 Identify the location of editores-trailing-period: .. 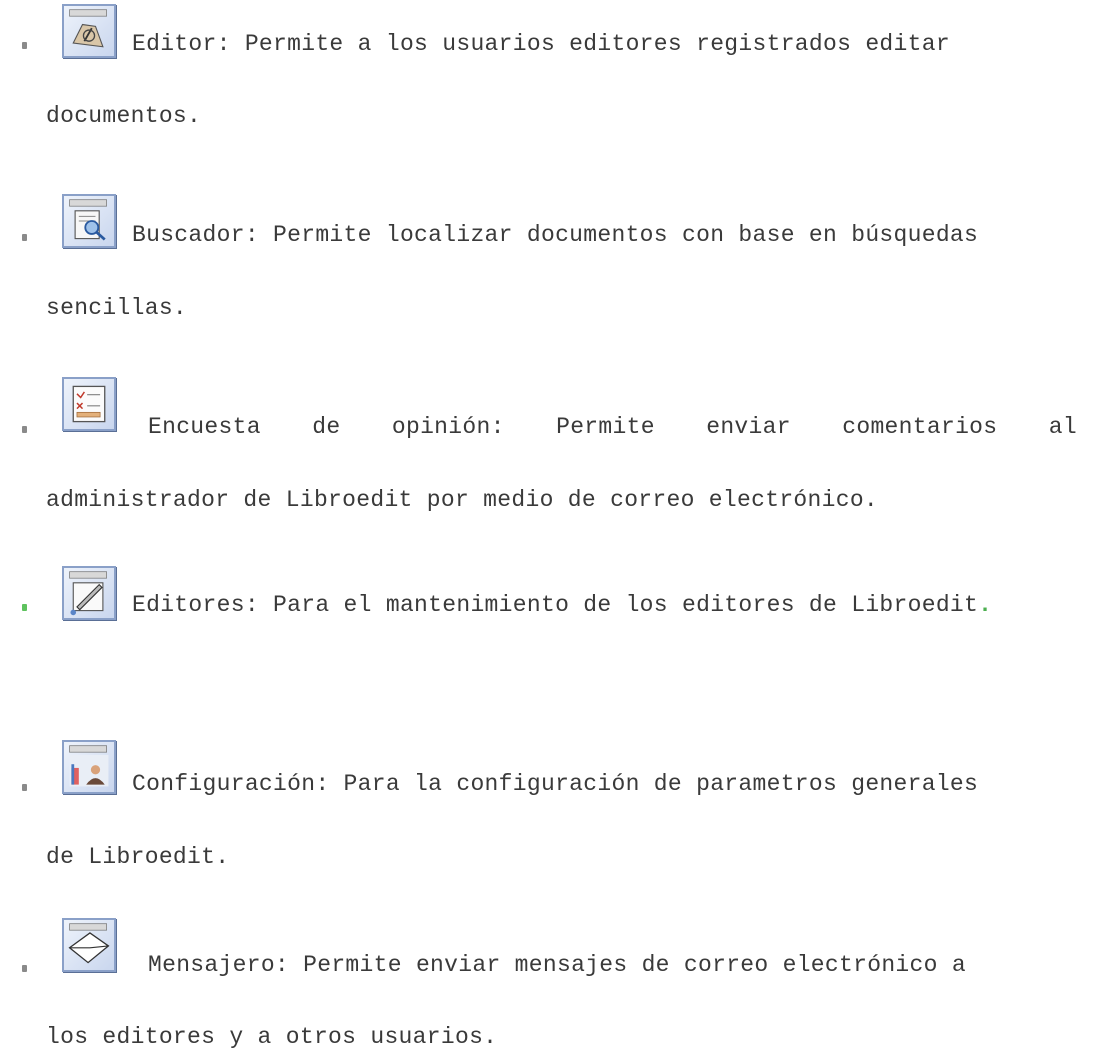
(985, 605).